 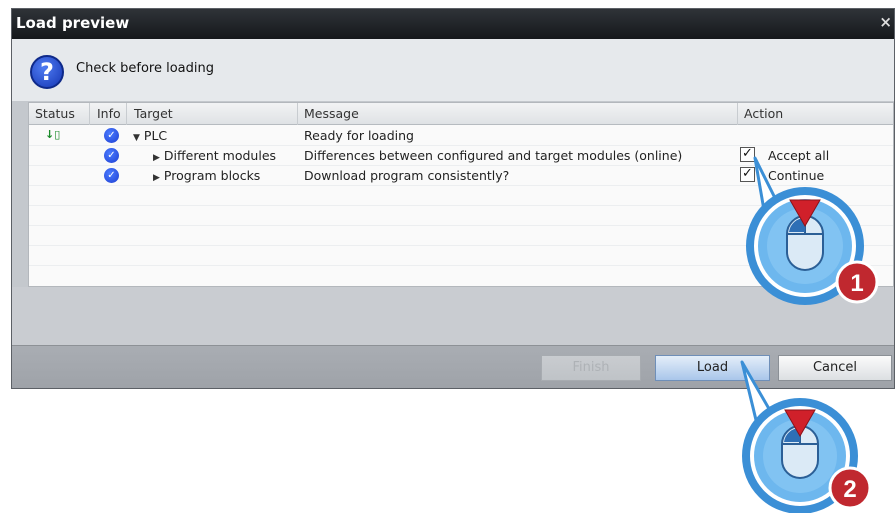 I want to click on column-info: Info, so click(x=109, y=113).